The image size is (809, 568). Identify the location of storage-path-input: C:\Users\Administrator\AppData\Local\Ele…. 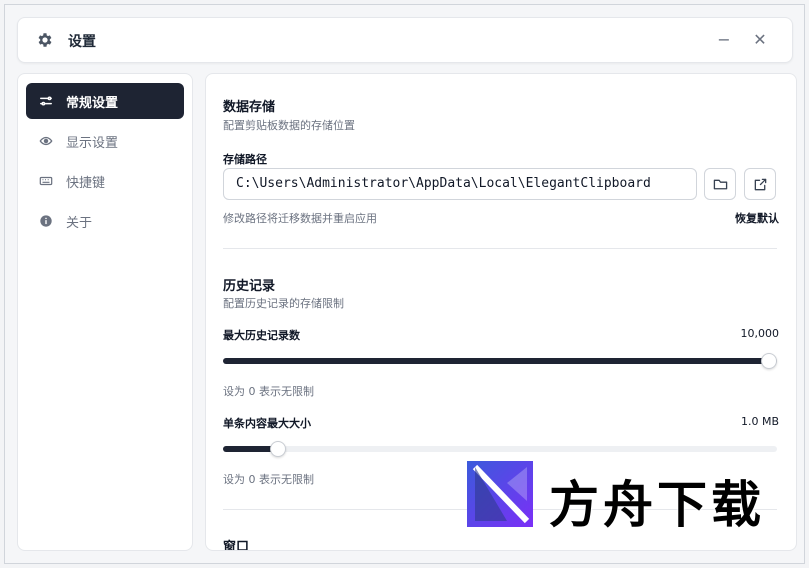
(460, 184).